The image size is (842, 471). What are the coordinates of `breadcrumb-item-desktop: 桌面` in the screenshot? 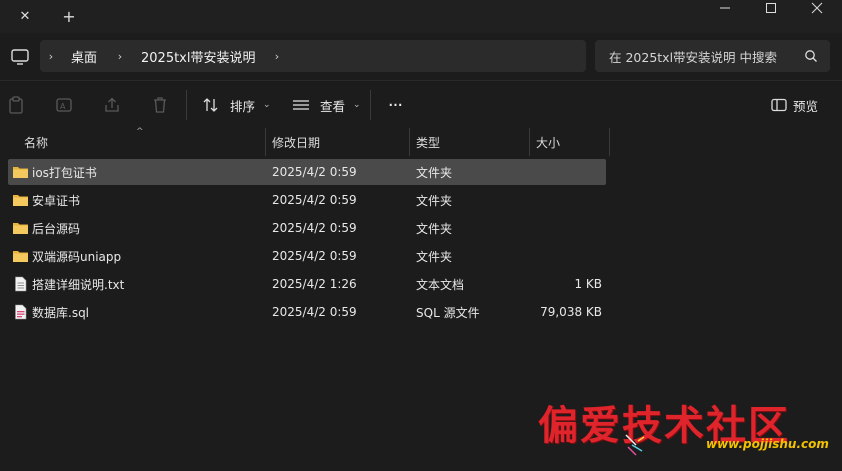 It's located at (84, 56).